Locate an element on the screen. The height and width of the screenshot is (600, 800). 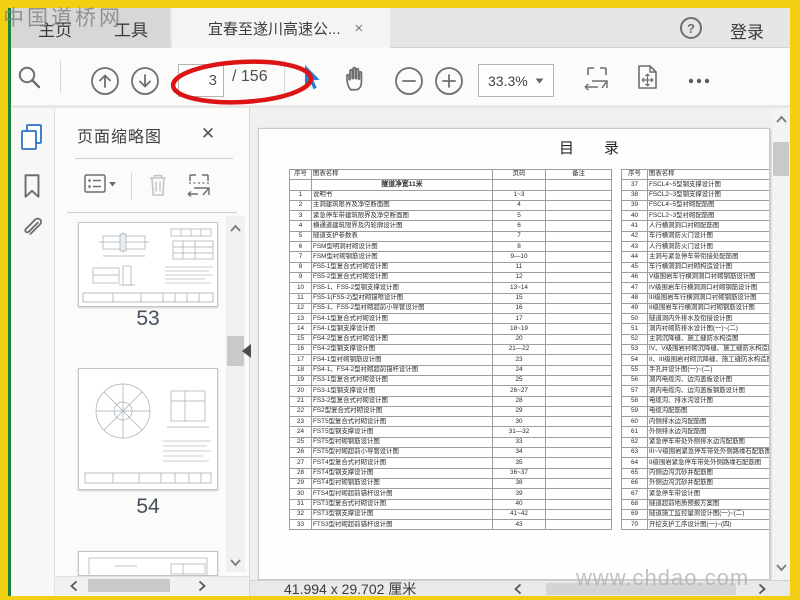
chevron-up-icon is located at coordinates (235, 228).